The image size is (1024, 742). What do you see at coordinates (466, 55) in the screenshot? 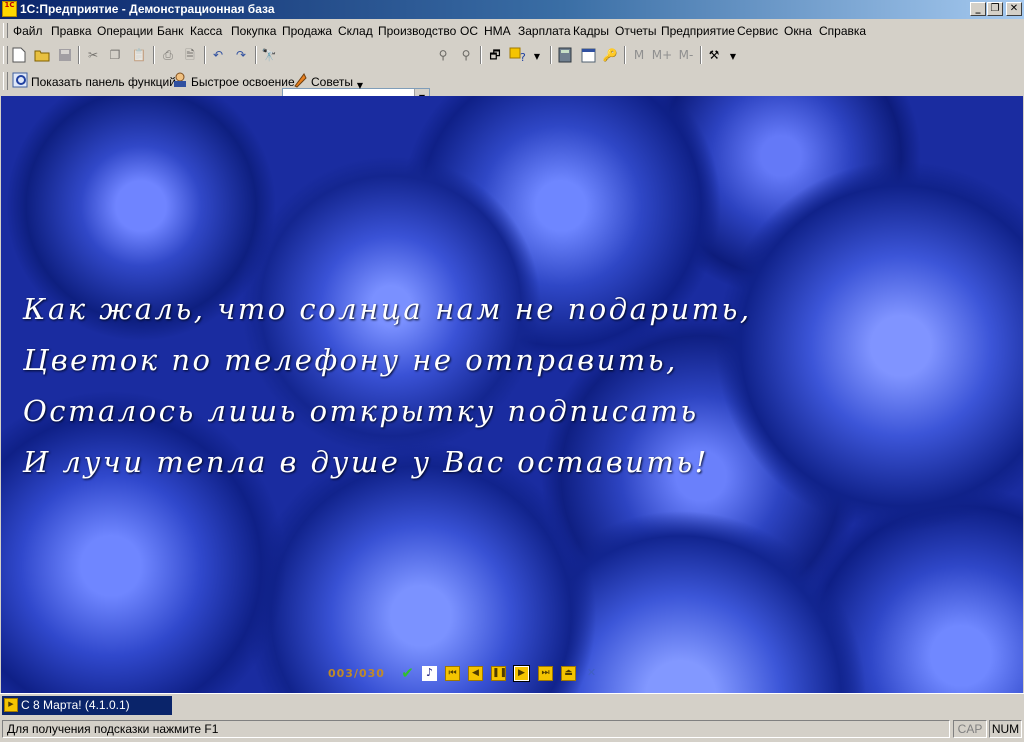
I see `find-prev-icon: ⚲` at bounding box center [466, 55].